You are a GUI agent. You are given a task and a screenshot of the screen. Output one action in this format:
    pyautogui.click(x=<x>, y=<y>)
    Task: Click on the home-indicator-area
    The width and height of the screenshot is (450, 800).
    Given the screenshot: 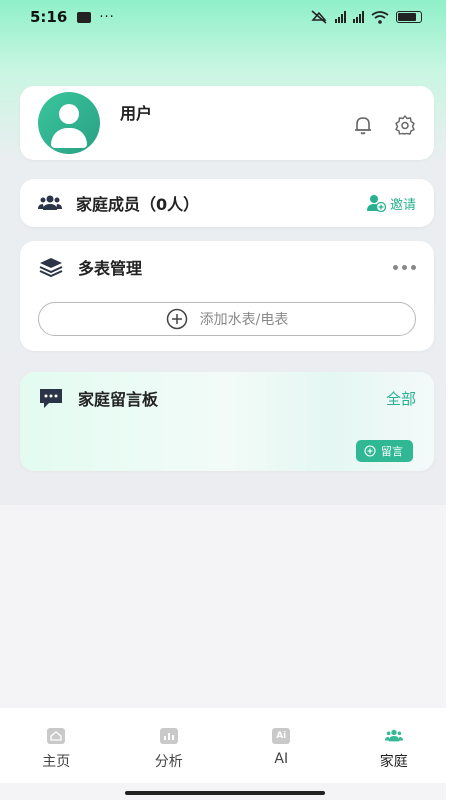 What is the action you would take?
    pyautogui.click(x=225, y=791)
    